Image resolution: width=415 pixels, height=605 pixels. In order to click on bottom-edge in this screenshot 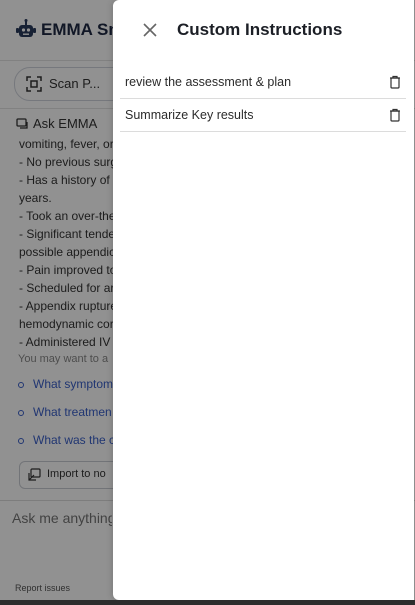, I will do `click(207, 602)`.